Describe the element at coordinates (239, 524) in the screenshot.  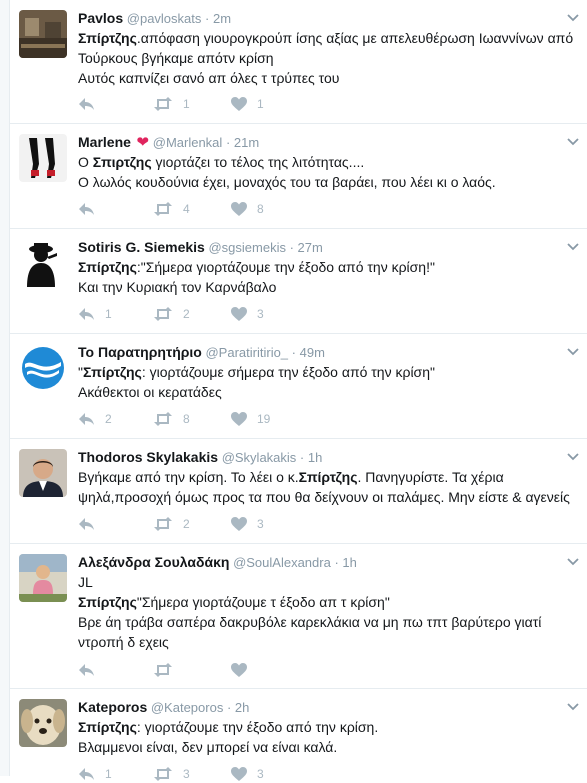
I see `heart-icon` at that location.